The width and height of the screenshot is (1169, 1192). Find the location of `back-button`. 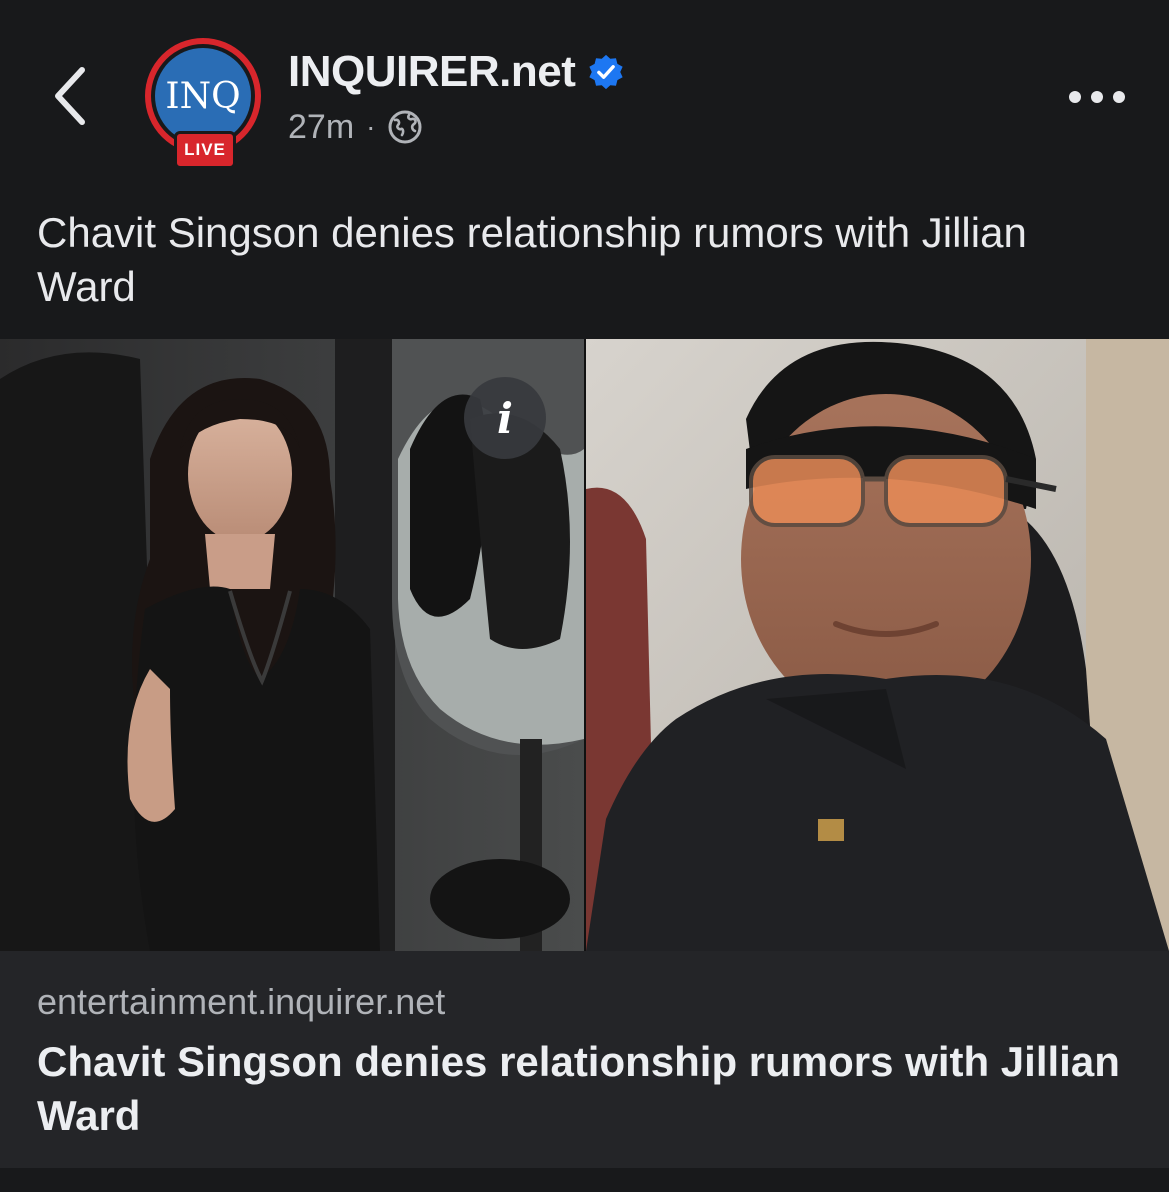

back-button is located at coordinates (70, 96).